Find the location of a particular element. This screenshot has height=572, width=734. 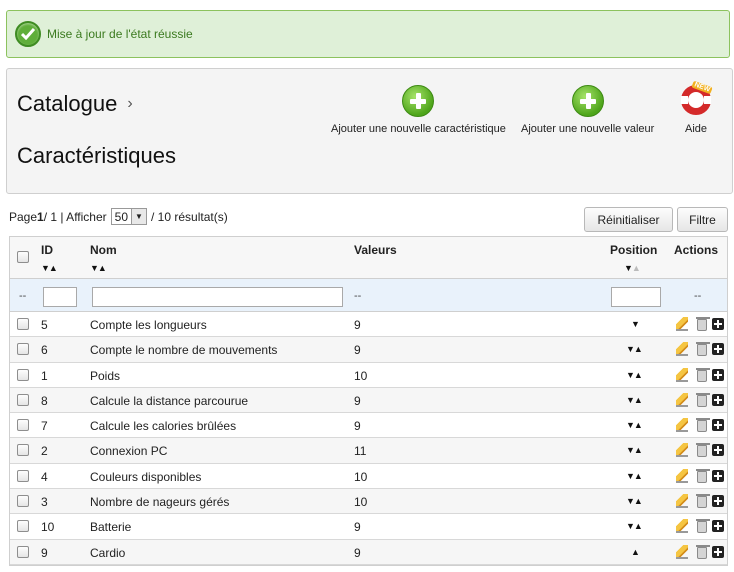

row-name: Compte les longueurs is located at coordinates (148, 325).